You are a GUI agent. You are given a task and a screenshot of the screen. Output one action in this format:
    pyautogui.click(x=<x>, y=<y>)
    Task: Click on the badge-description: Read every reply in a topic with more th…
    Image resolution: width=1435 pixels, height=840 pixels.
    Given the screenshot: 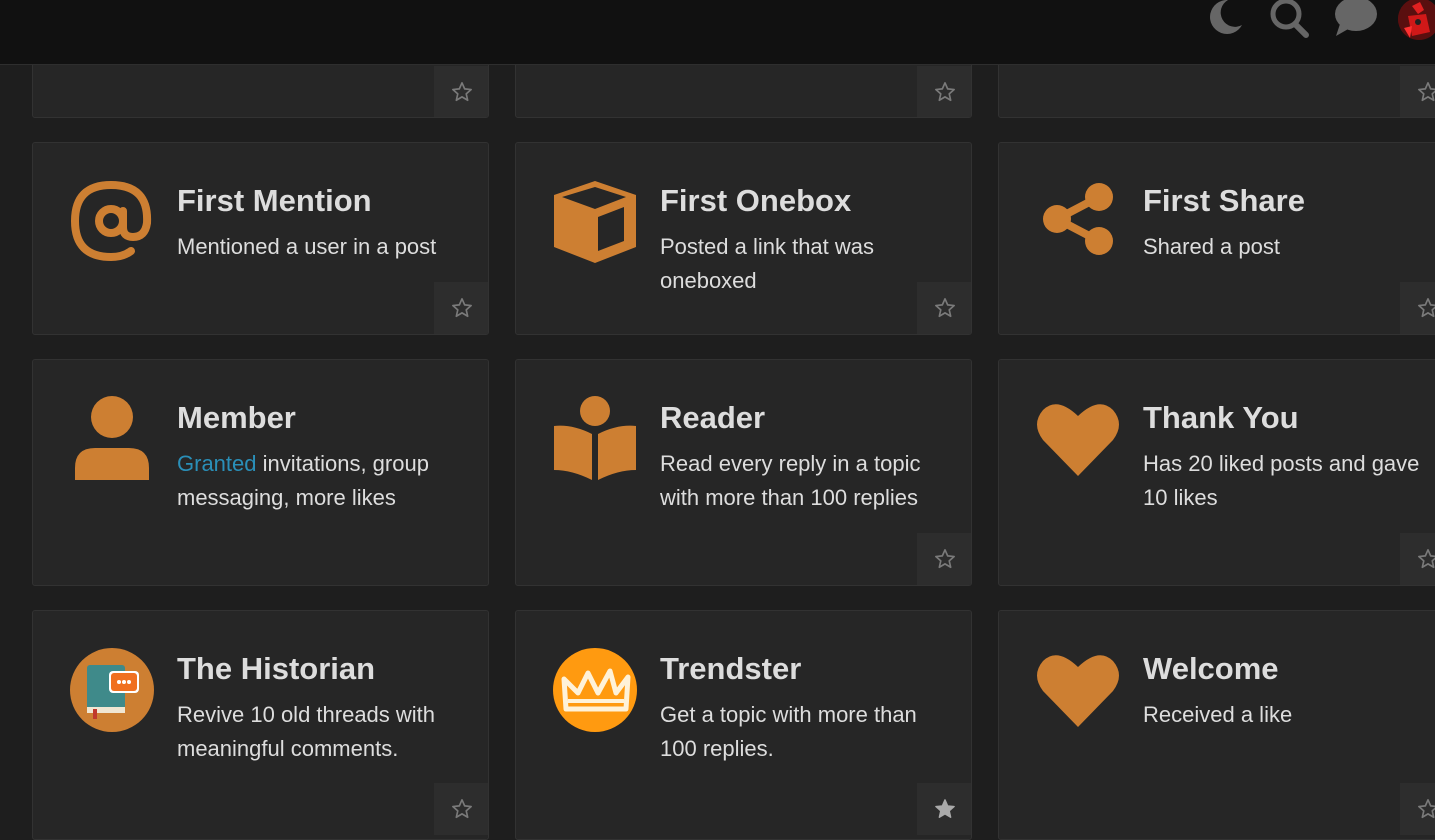 What is the action you would take?
    pyautogui.click(x=790, y=480)
    